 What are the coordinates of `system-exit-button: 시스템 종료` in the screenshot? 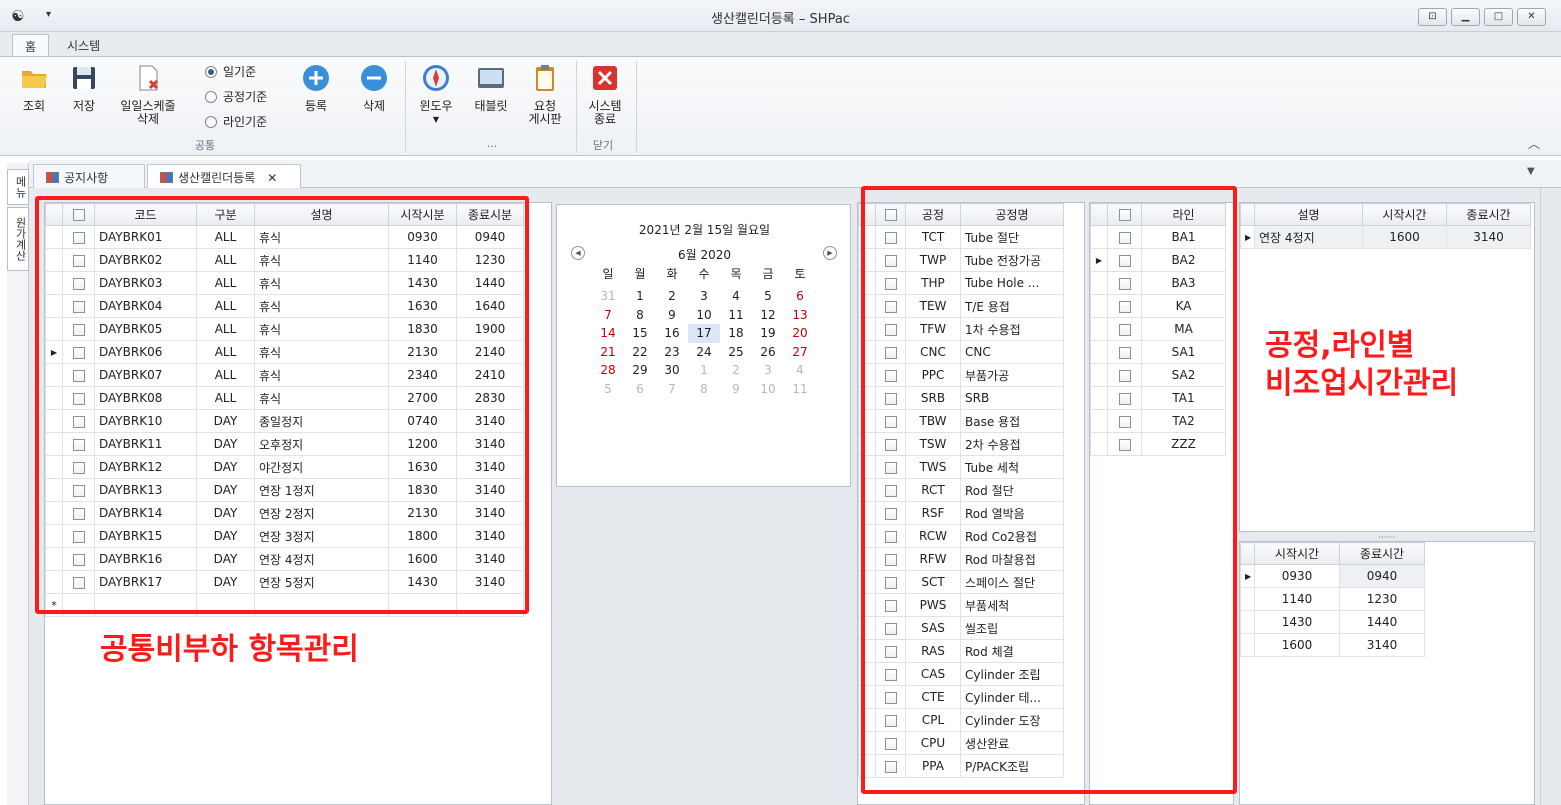 It's located at (605, 94).